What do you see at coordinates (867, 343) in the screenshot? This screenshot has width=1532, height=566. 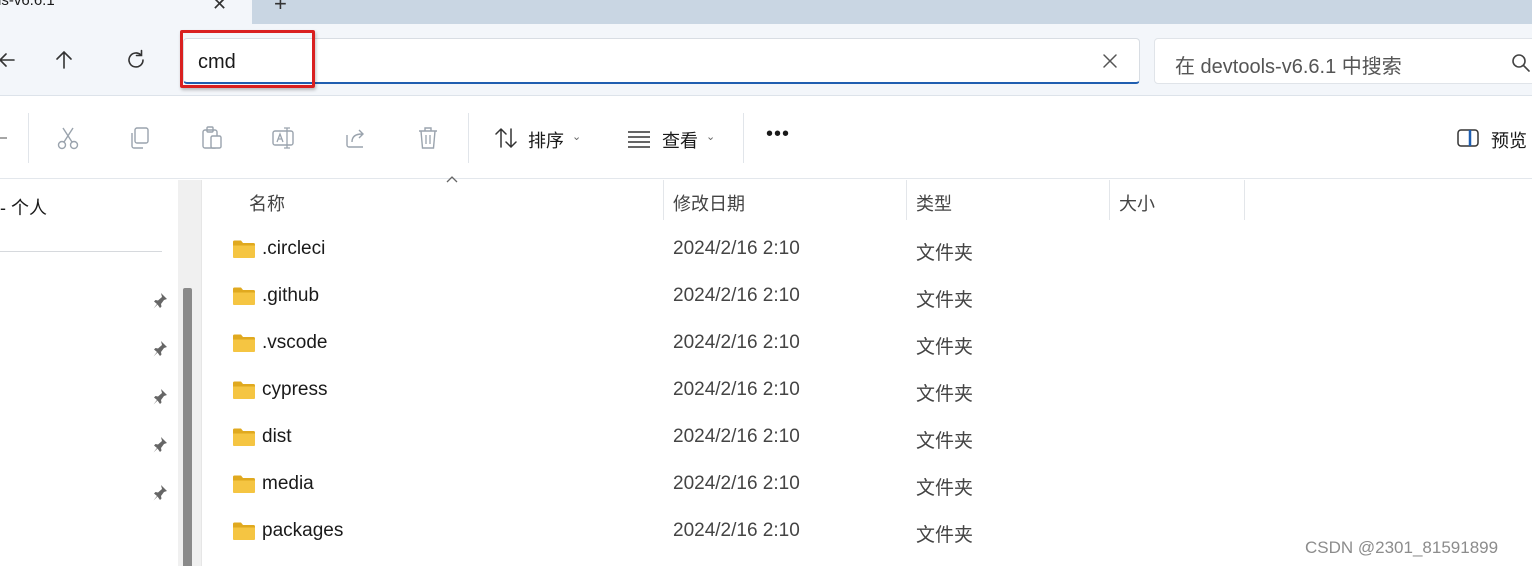 I see `file-row: .vscode 2024/2/16 2:10 文件夹` at bounding box center [867, 343].